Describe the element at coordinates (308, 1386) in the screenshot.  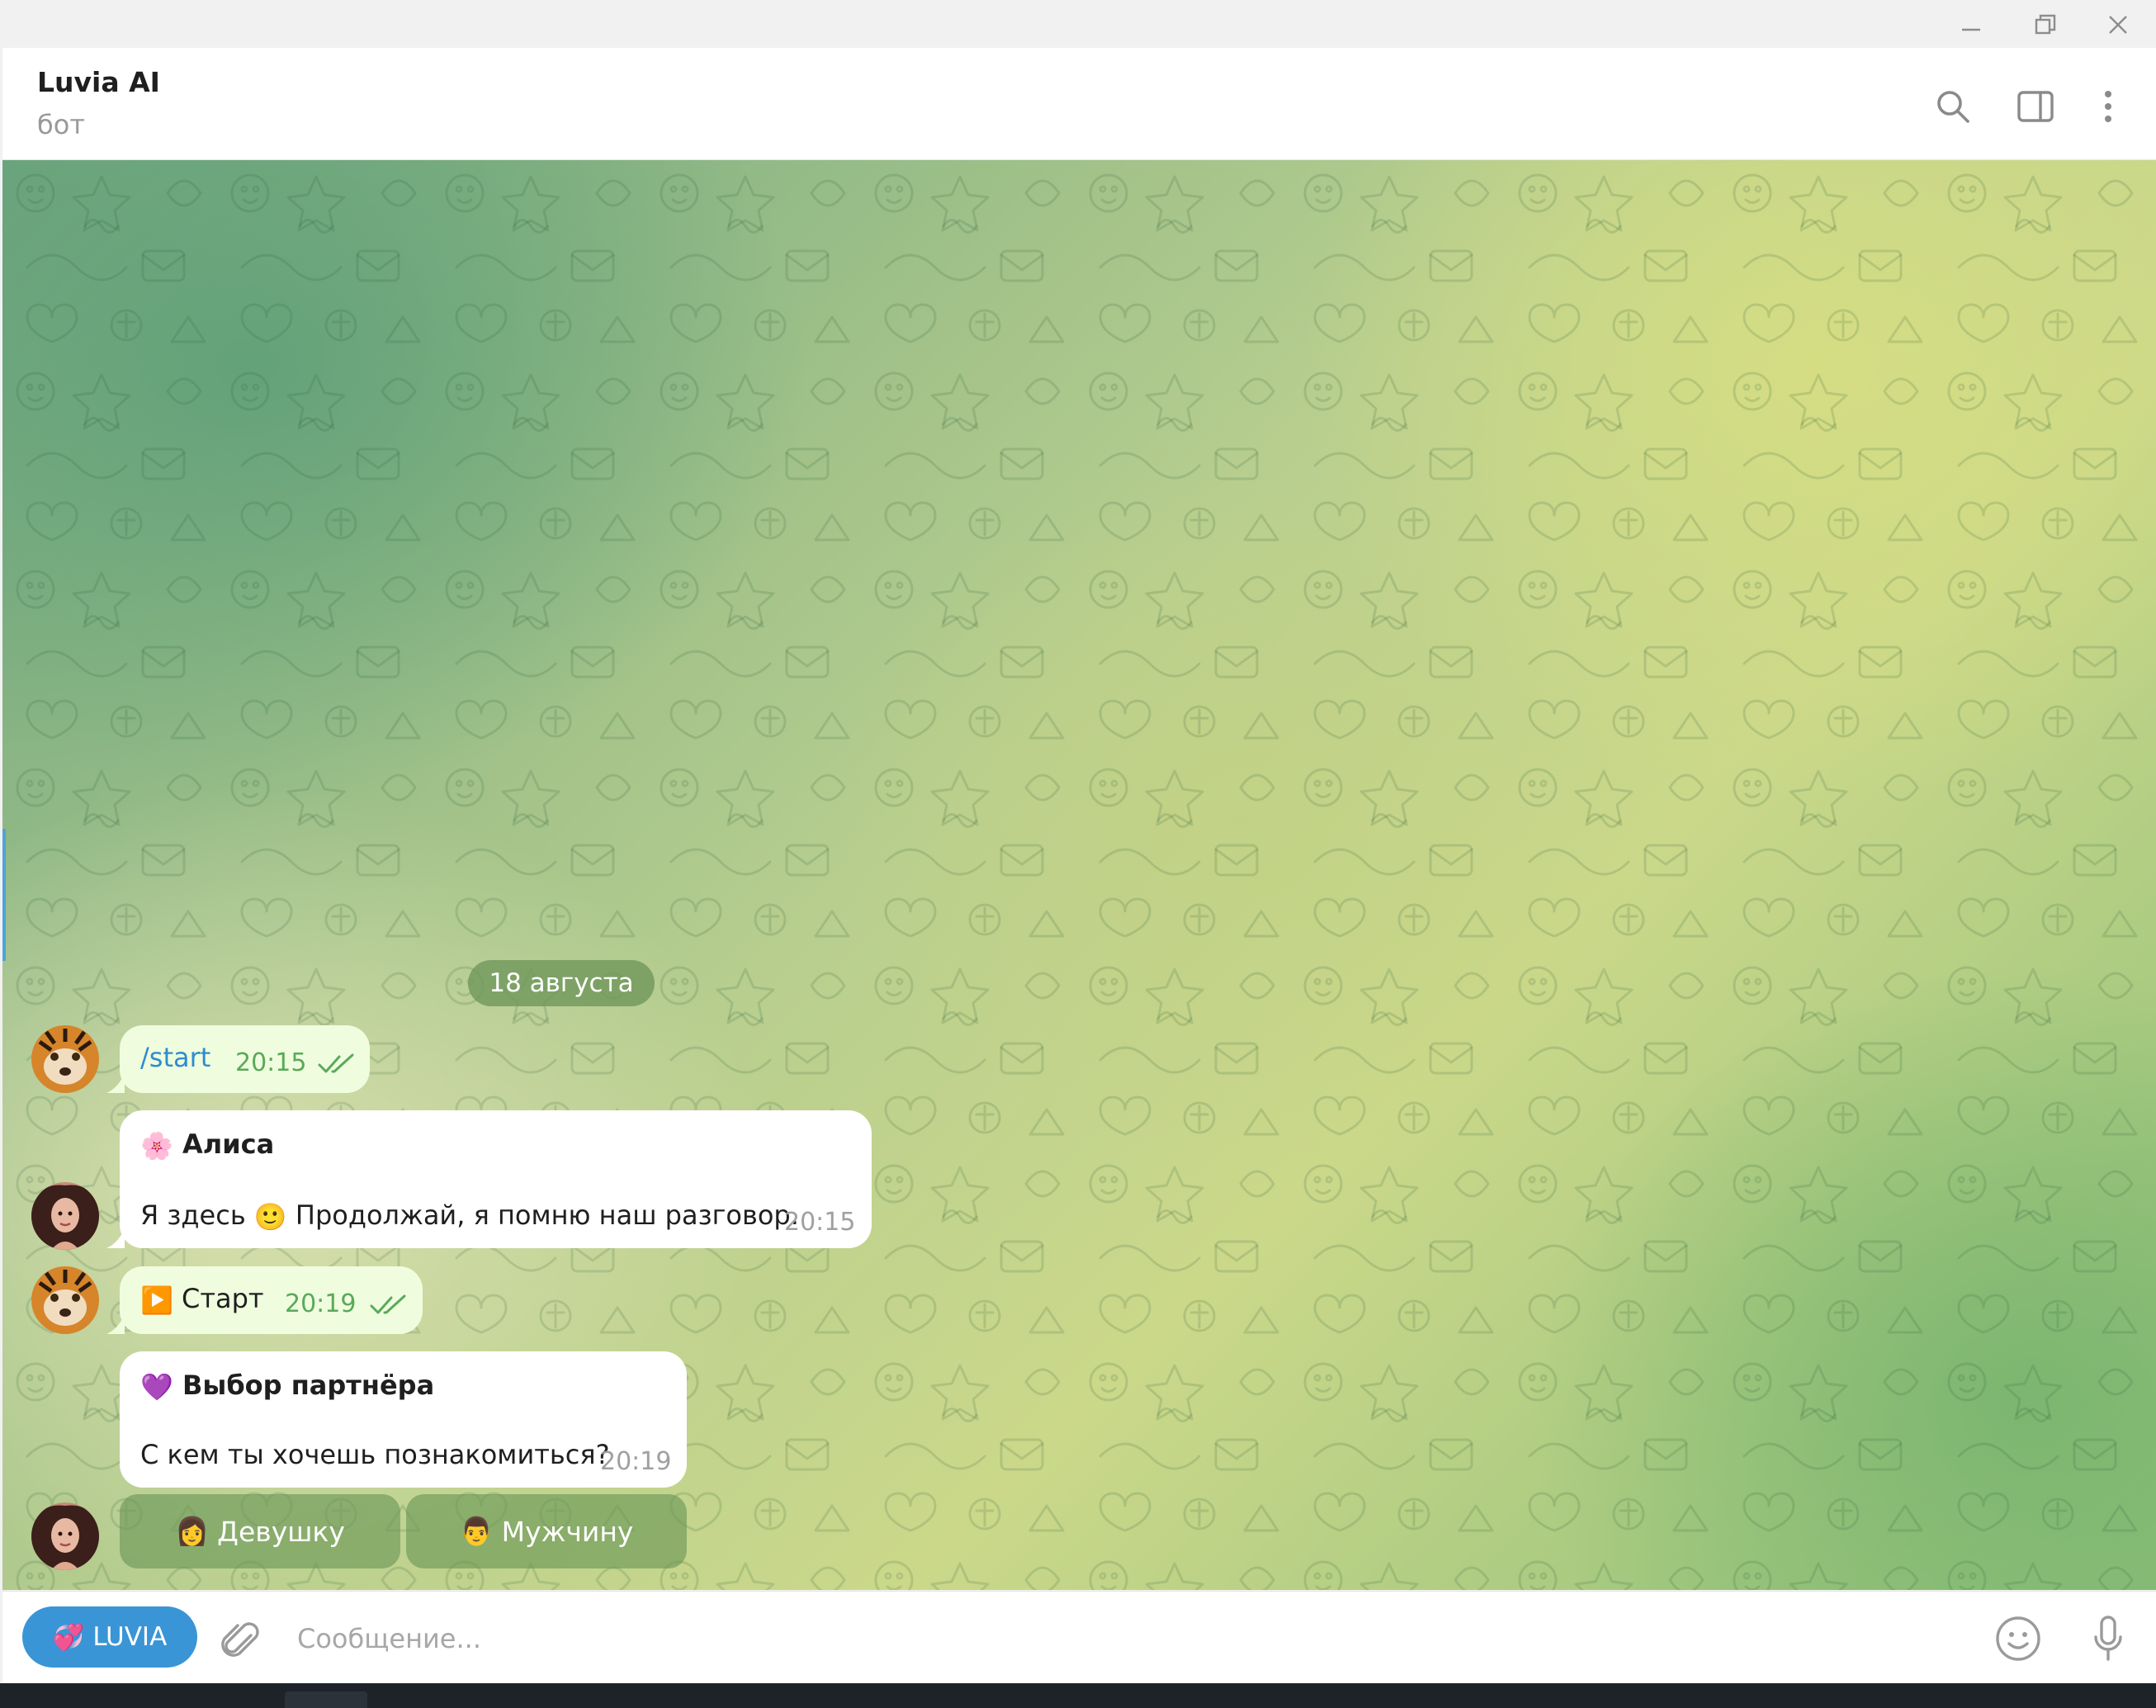
I see `message-title: Выбор партнёра` at that location.